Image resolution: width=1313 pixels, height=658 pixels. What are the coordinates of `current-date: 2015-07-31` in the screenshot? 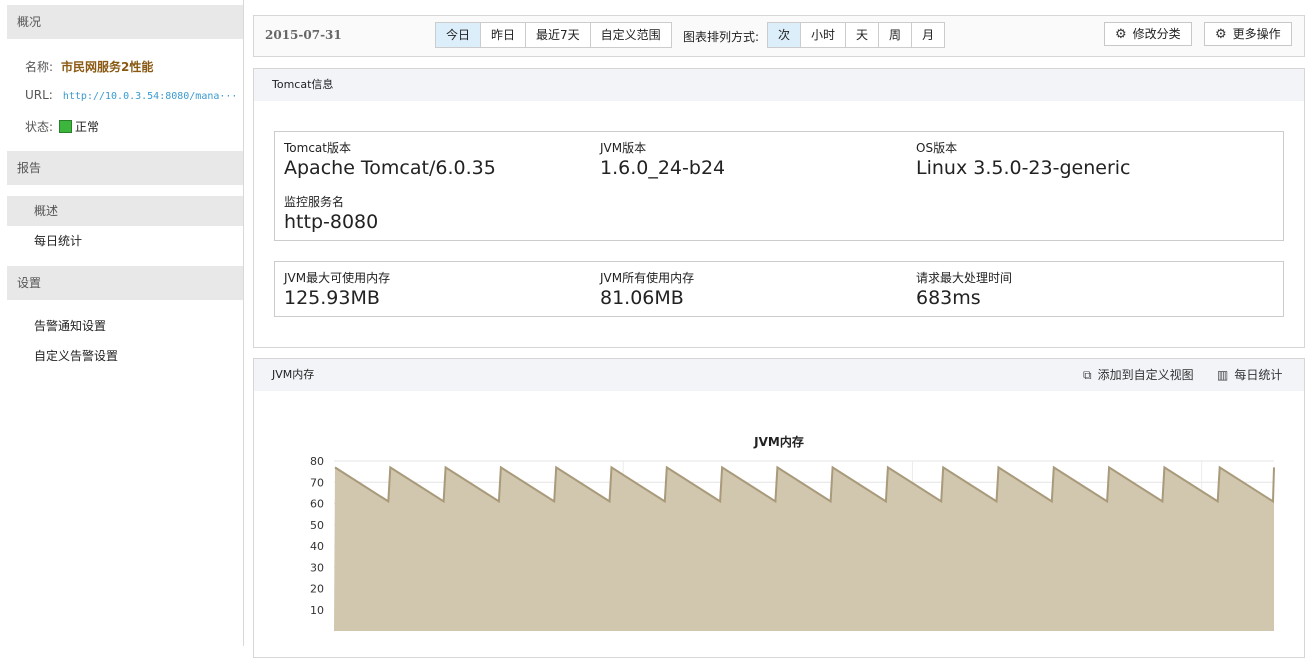 It's located at (303, 35).